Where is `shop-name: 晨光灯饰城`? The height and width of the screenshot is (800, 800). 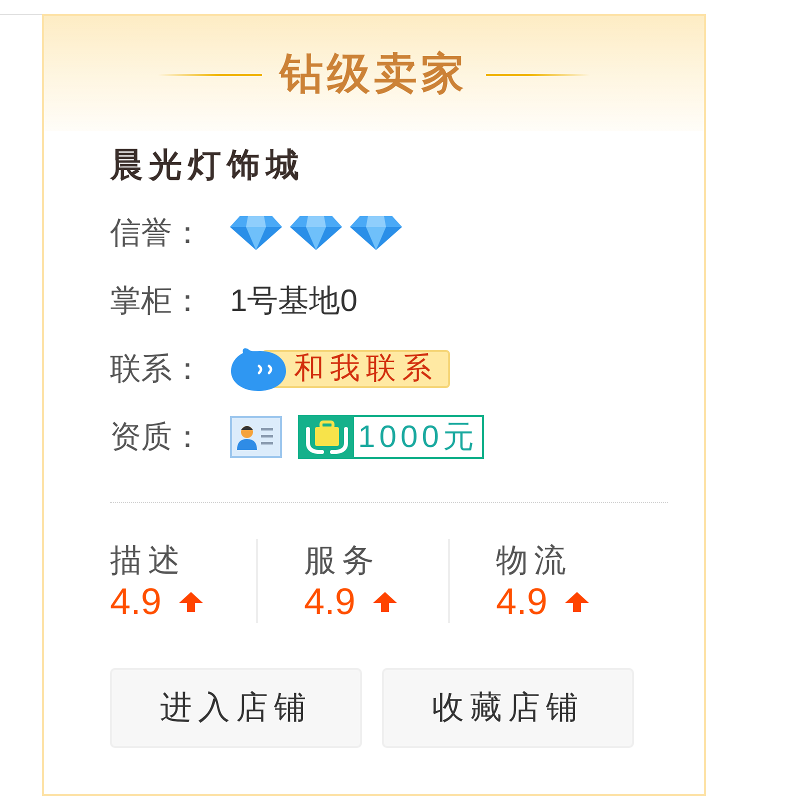 shop-name: 晨光灯饰城 is located at coordinates (207, 164).